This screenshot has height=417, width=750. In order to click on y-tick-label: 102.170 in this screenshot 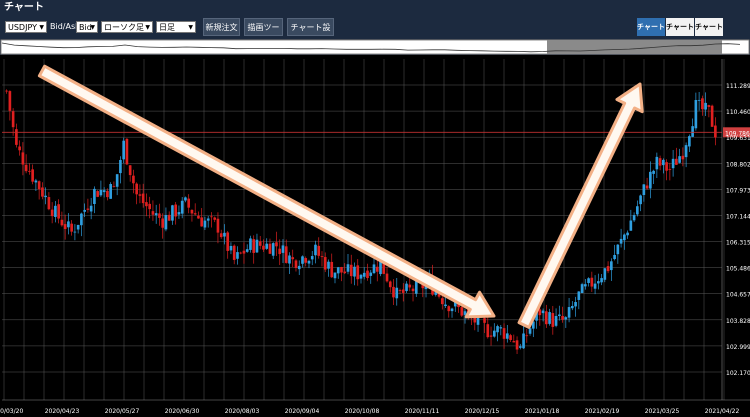, I will do `click(738, 373)`.